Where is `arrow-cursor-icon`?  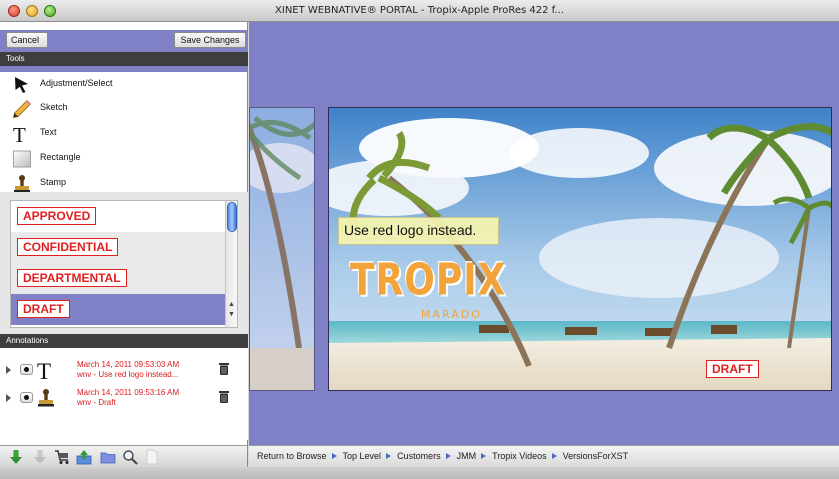
arrow-cursor-icon is located at coordinates (21, 85).